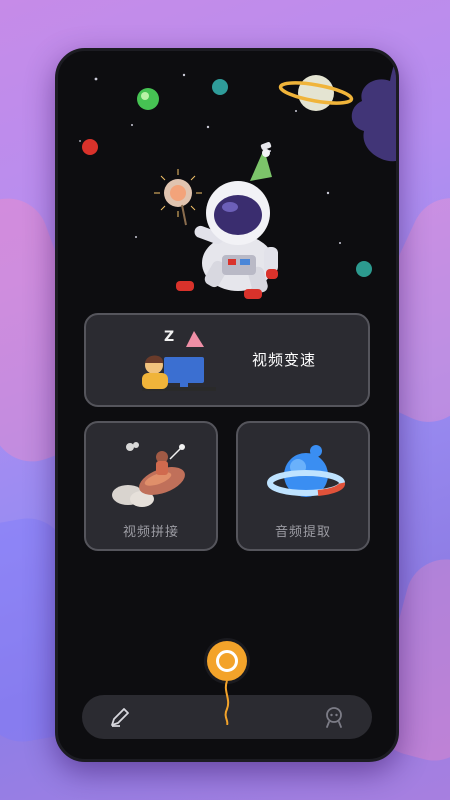 The width and height of the screenshot is (450, 800). Describe the element at coordinates (220, 87) in the screenshot. I see `teal-orb` at that location.